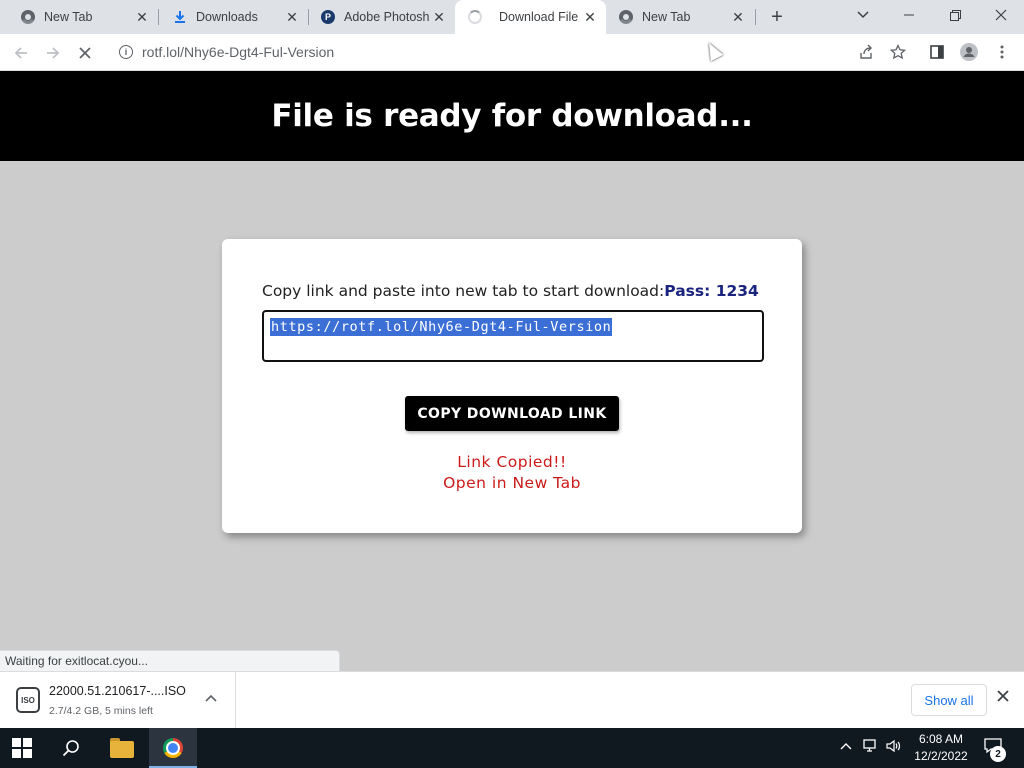 The image size is (1024, 768). Describe the element at coordinates (498, 52) in the screenshot. I see `address-bar: i rotf.lol/Nhy6e-Dgt4-Ful-Version` at that location.